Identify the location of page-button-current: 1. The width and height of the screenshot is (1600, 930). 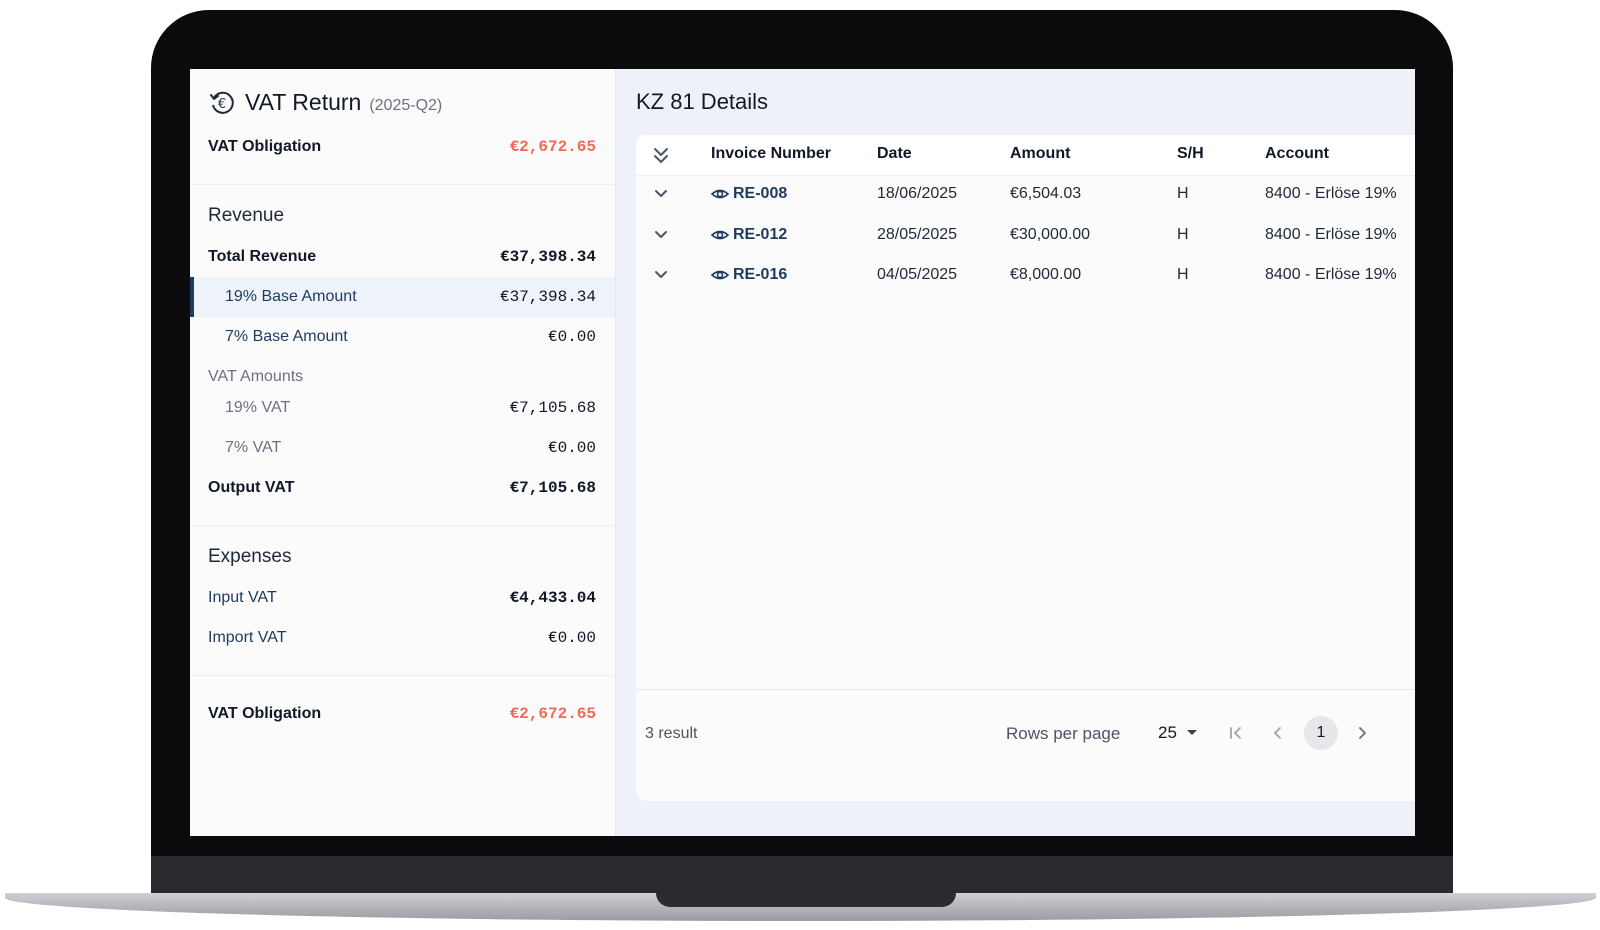
(1321, 733).